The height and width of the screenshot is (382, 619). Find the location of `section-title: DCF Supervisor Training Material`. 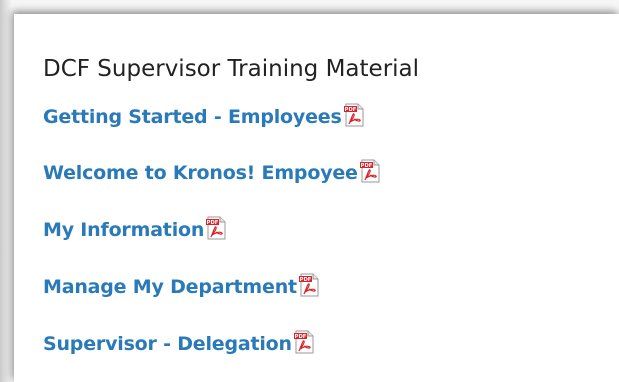

section-title: DCF Supervisor Training Material is located at coordinates (231, 69).